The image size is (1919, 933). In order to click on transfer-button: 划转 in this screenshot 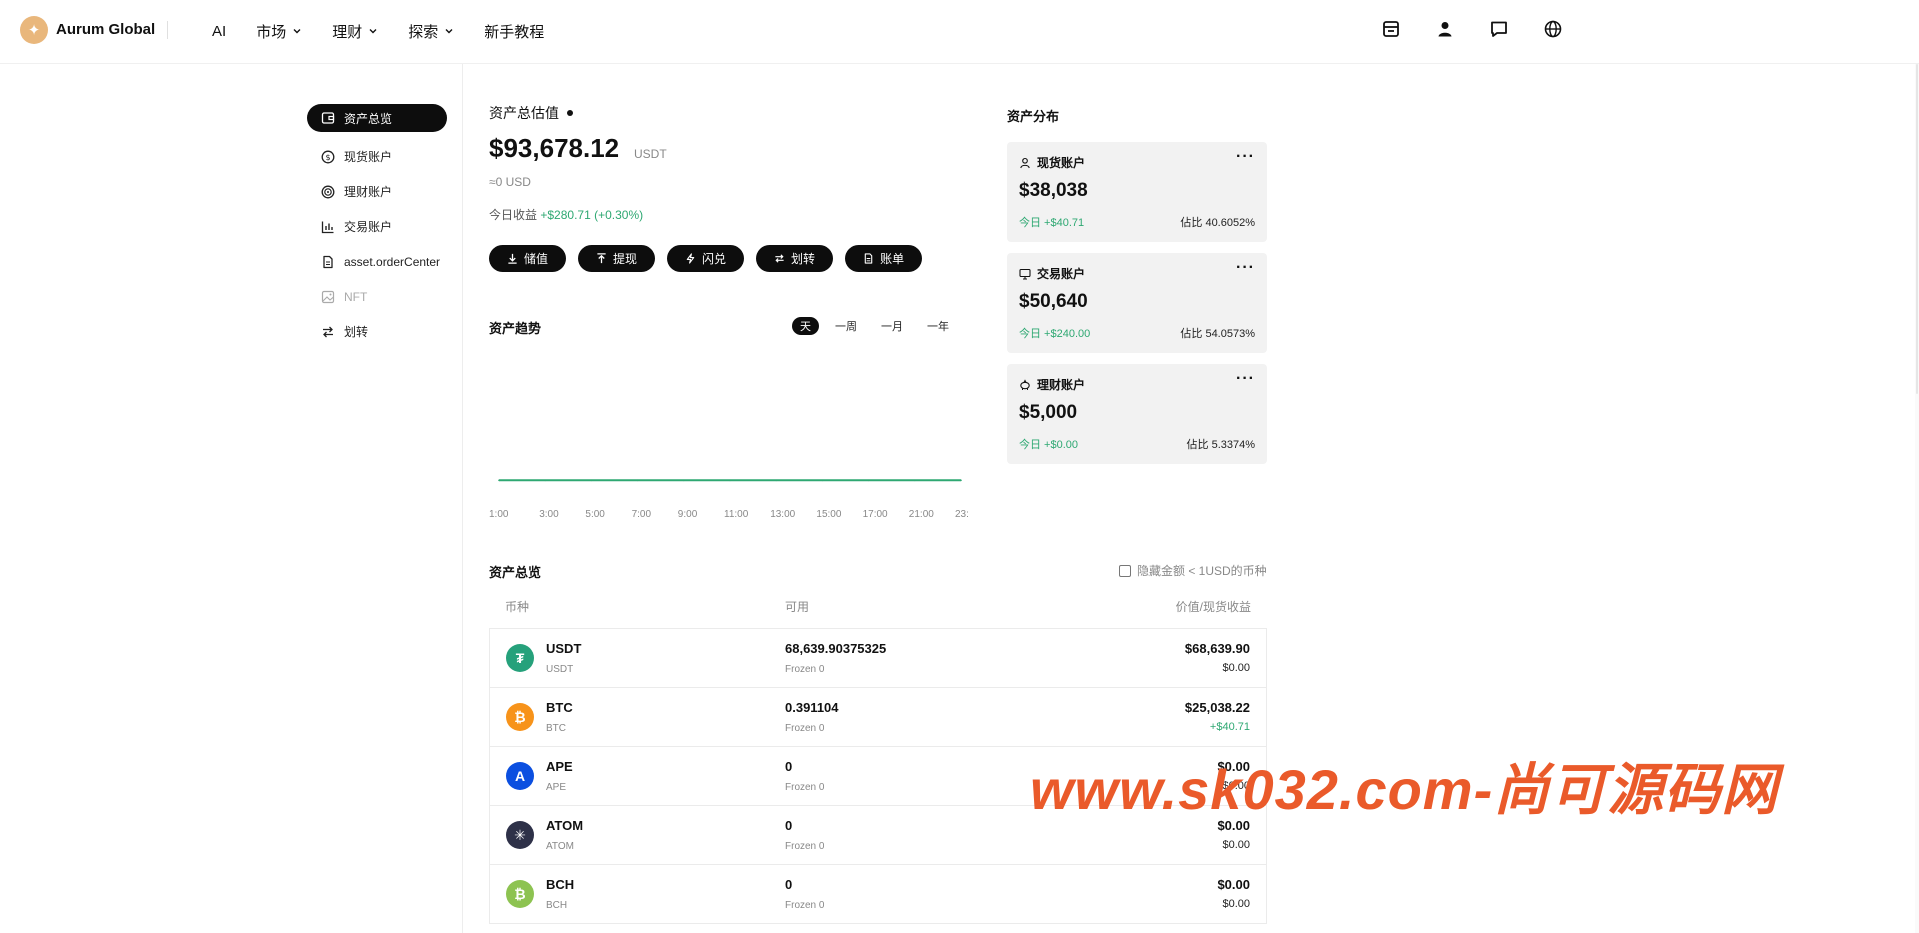, I will do `click(795, 258)`.